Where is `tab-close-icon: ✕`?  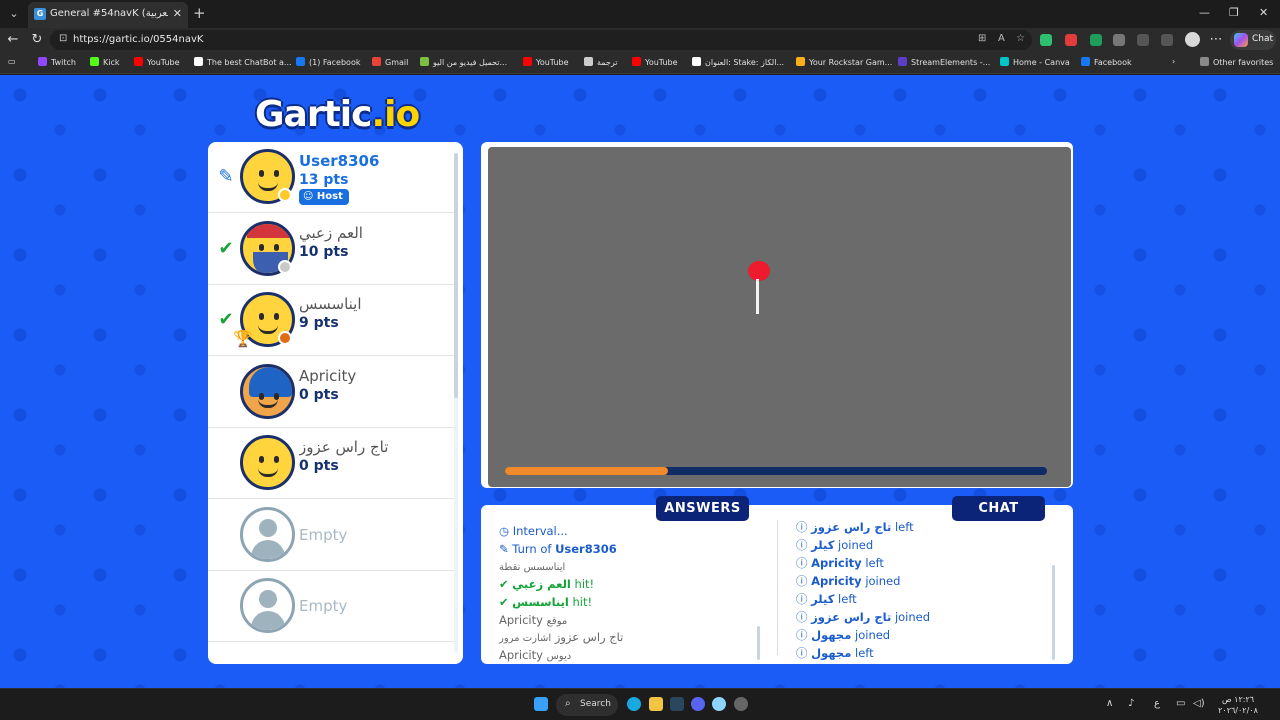
tab-close-icon: ✕ is located at coordinates (177, 13).